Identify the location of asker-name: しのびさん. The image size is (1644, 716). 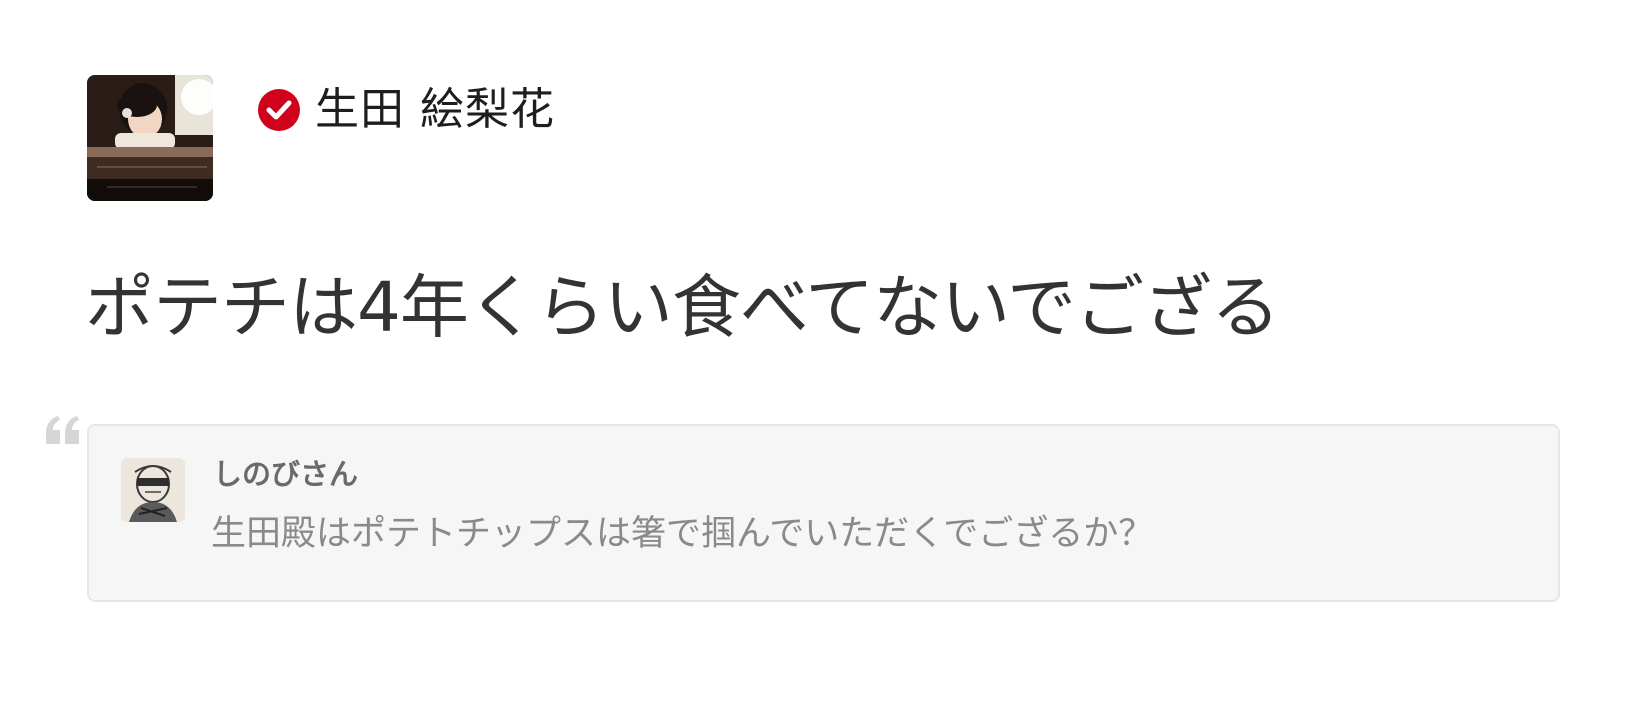
(285, 474).